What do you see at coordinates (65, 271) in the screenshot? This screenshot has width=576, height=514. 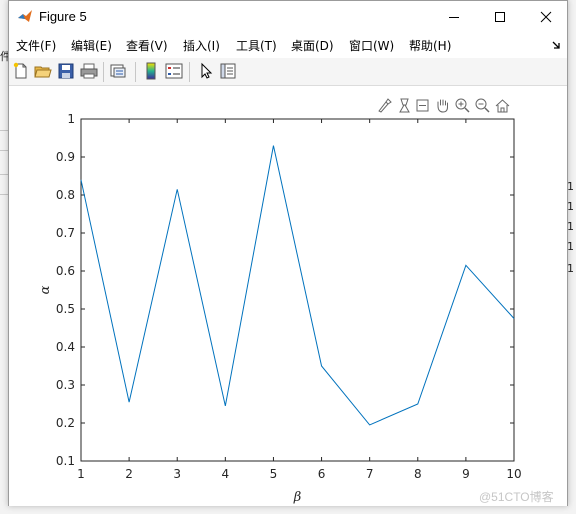 I see `y-tick-label: 0.6` at bounding box center [65, 271].